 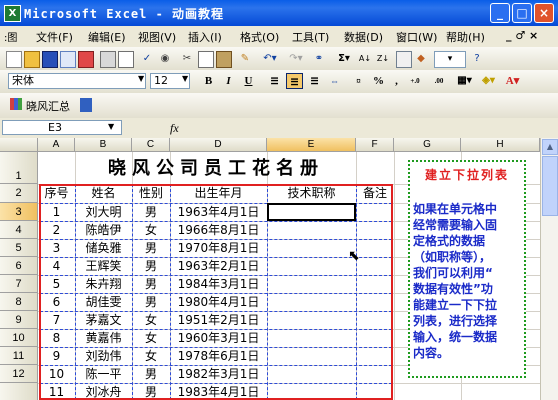 What do you see at coordinates (218, 230) in the screenshot?
I see `cell-birthdate: 1966年8月1日` at bounding box center [218, 230].